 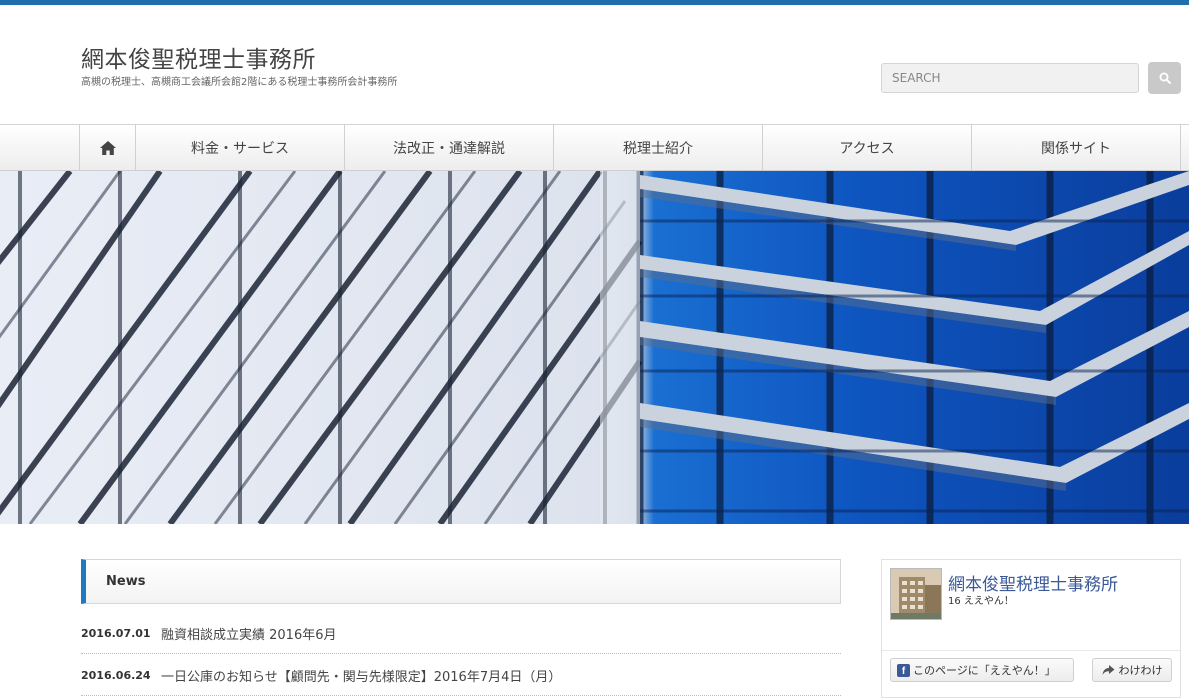 I want to click on nav-divider, so click(x=1180, y=147).